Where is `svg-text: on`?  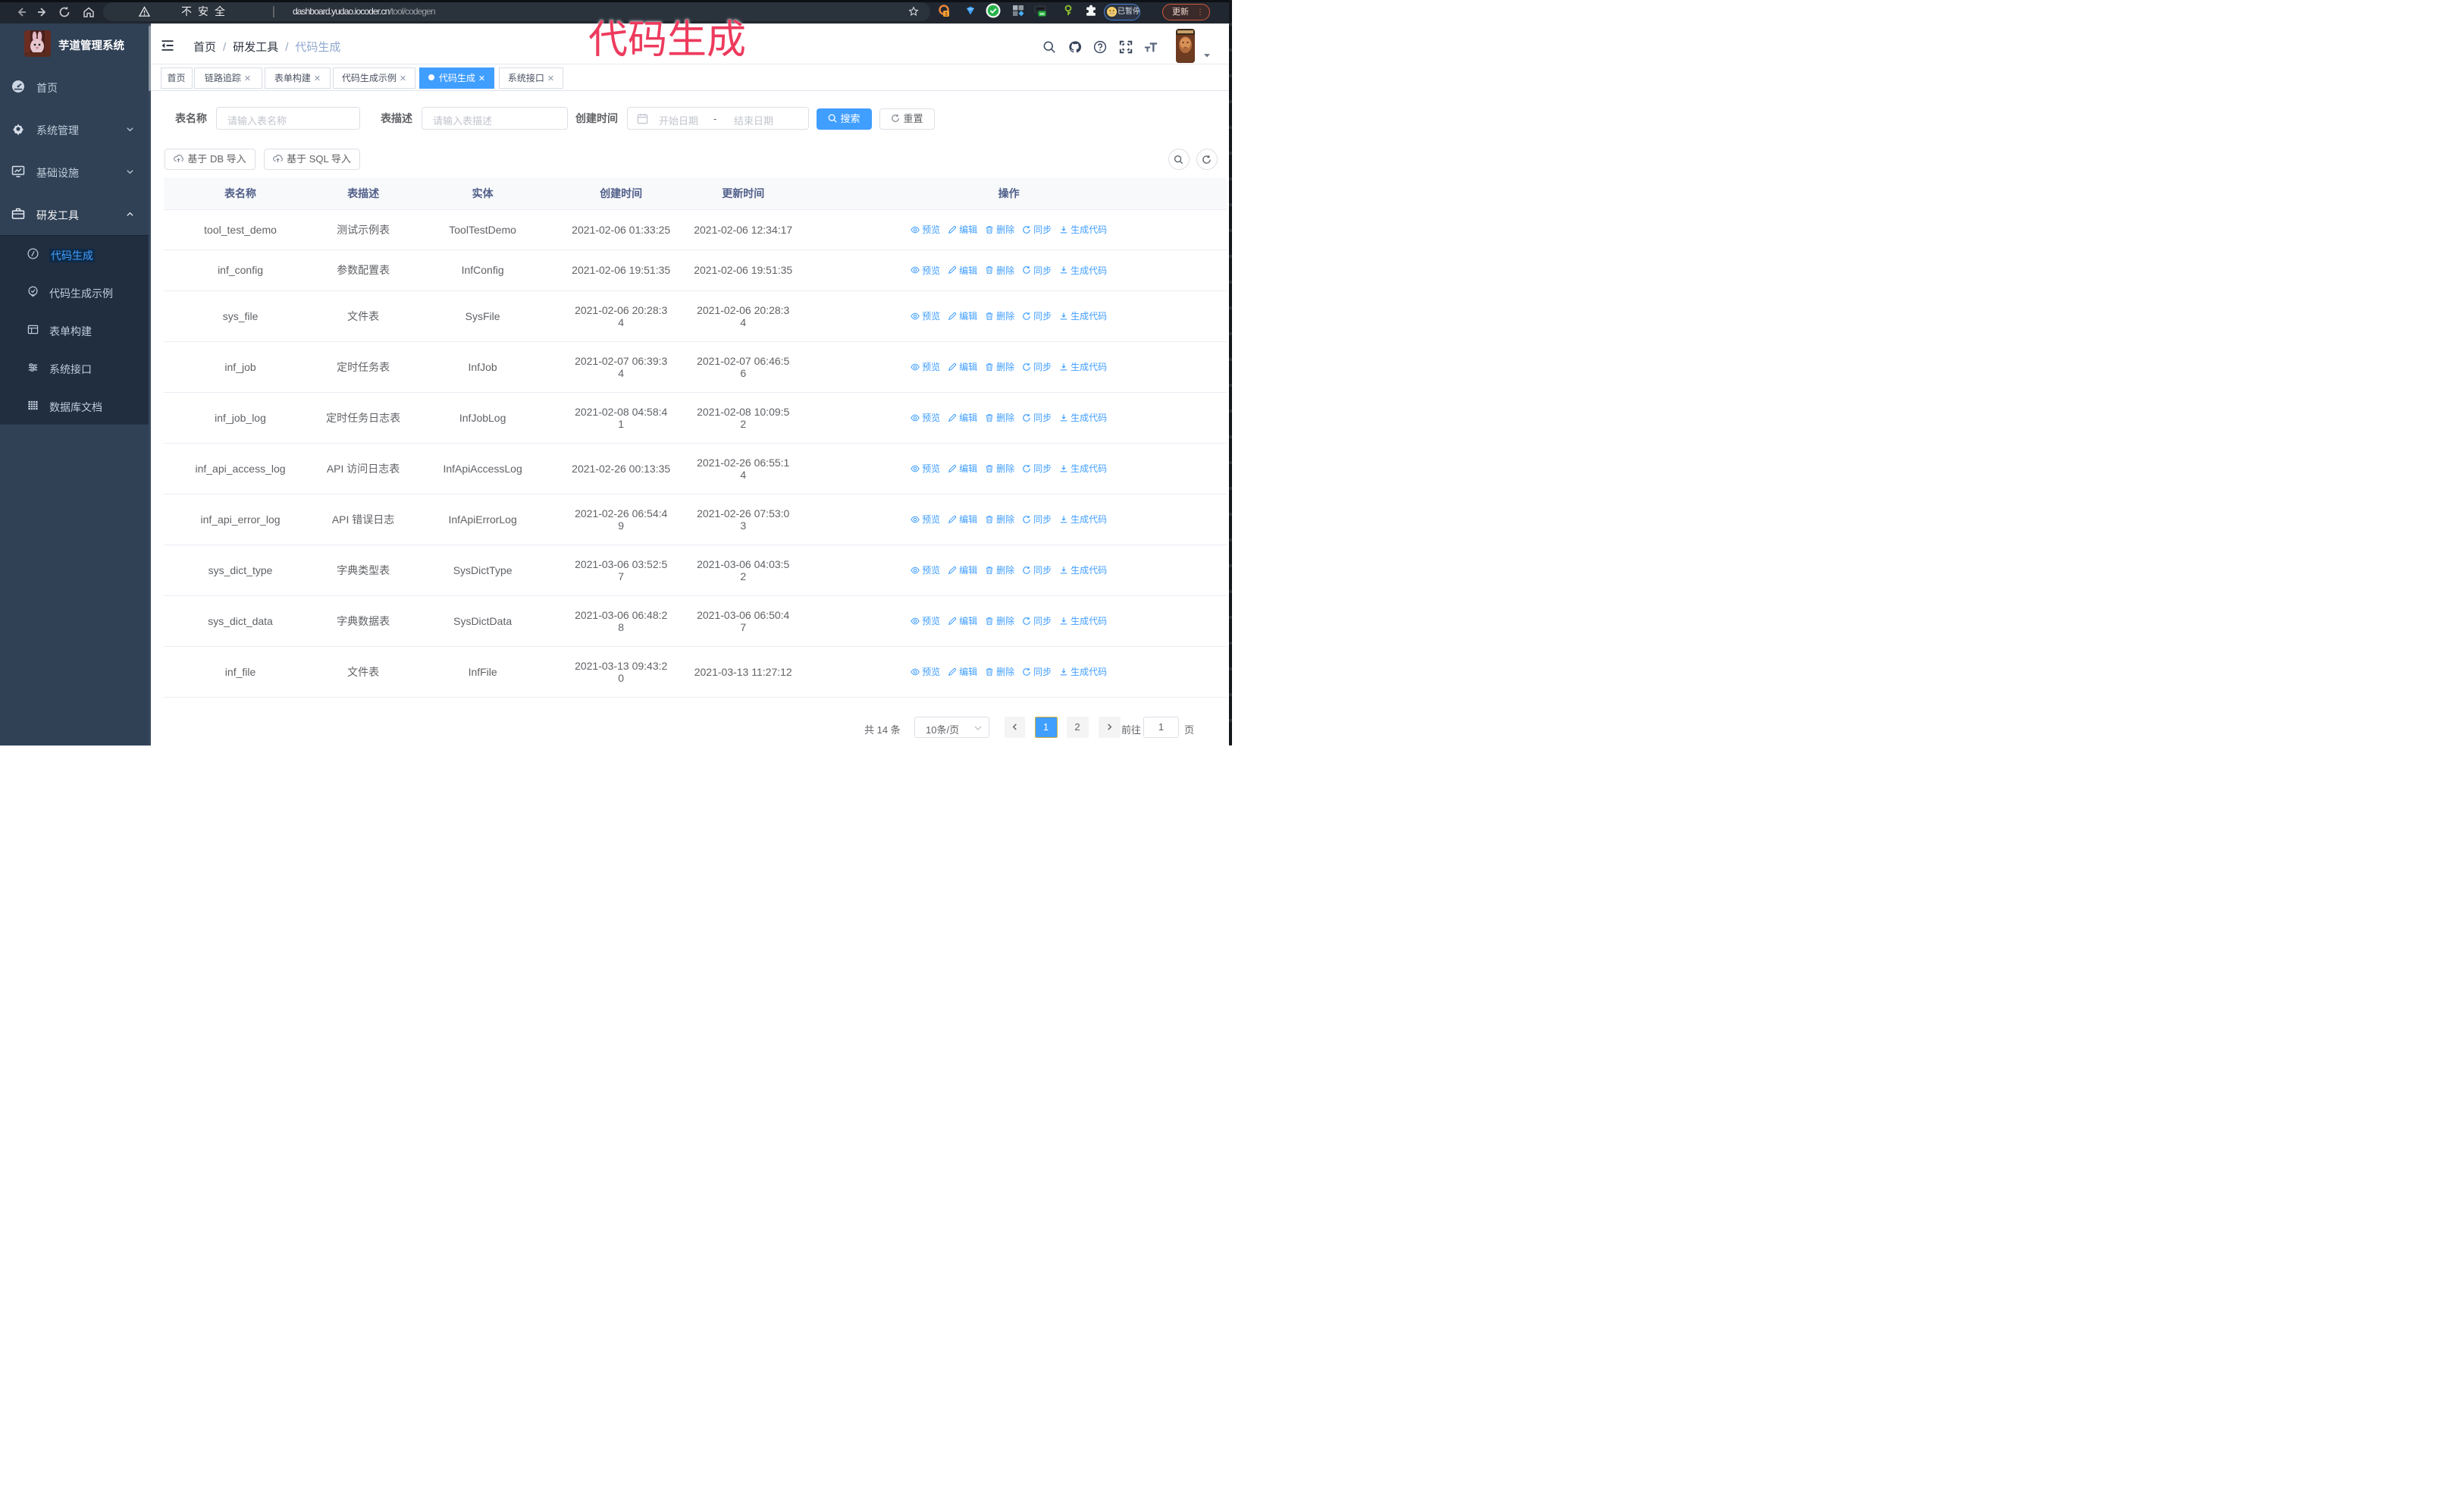 svg-text: on is located at coordinates (1041, 14).